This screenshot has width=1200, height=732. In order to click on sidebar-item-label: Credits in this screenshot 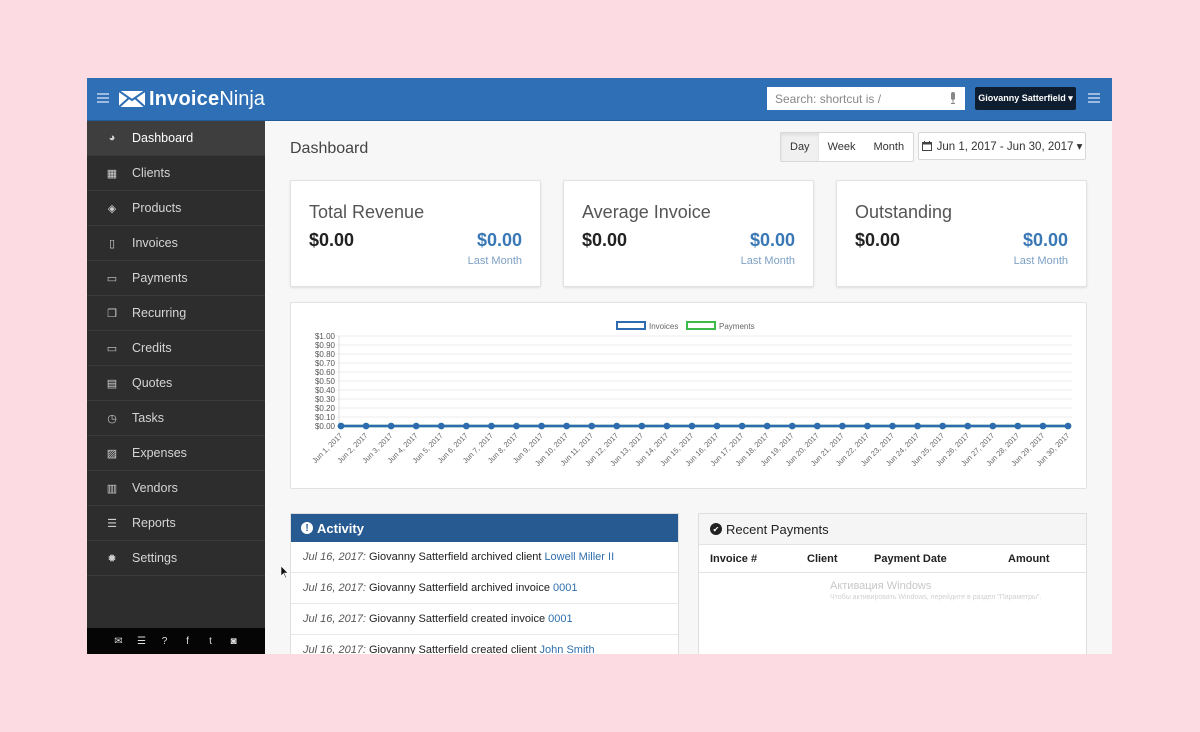, I will do `click(152, 348)`.